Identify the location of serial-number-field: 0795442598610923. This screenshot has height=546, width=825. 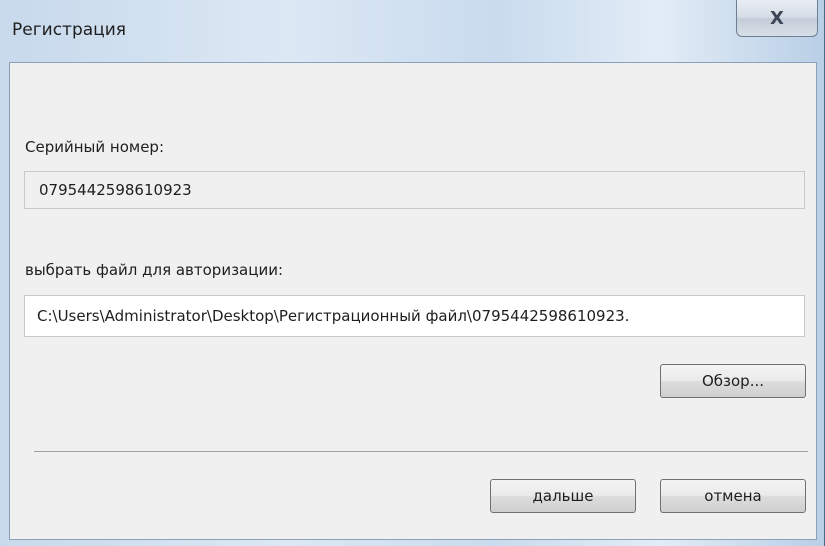
(414, 190).